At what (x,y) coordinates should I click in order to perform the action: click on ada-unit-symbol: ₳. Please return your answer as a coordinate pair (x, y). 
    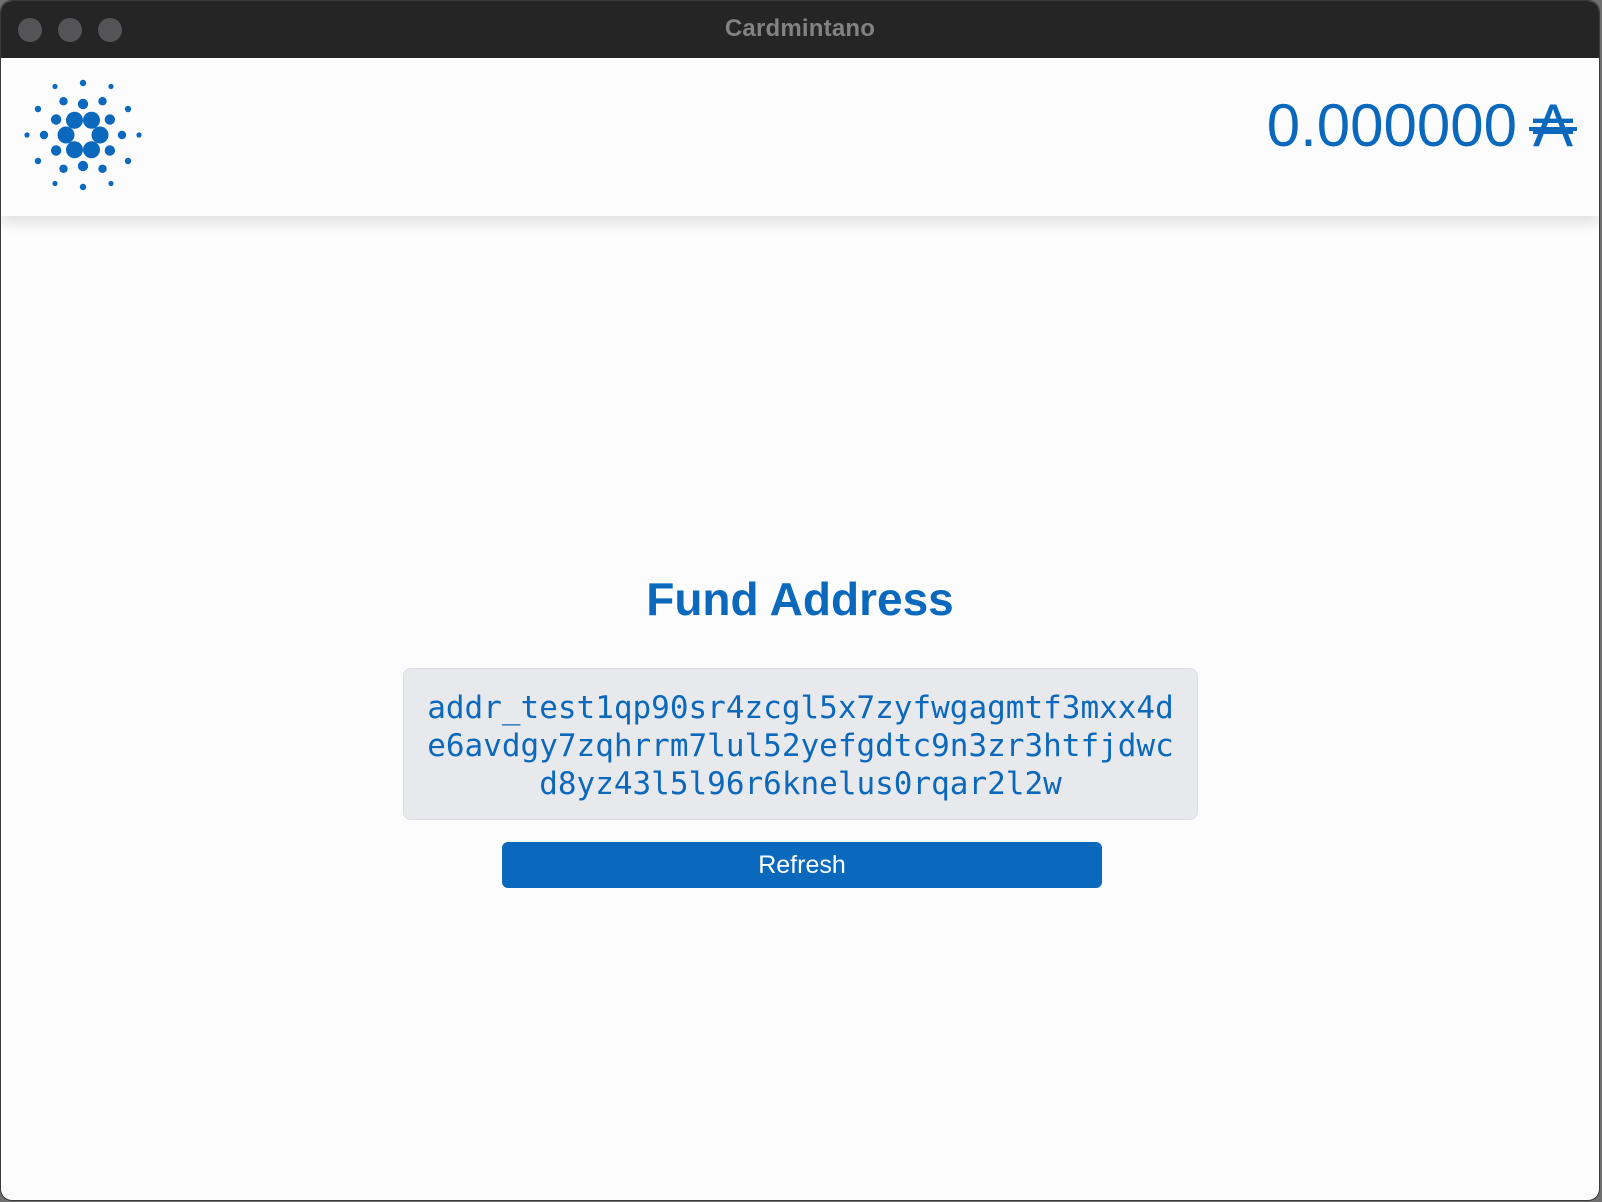
    Looking at the image, I should click on (1553, 125).